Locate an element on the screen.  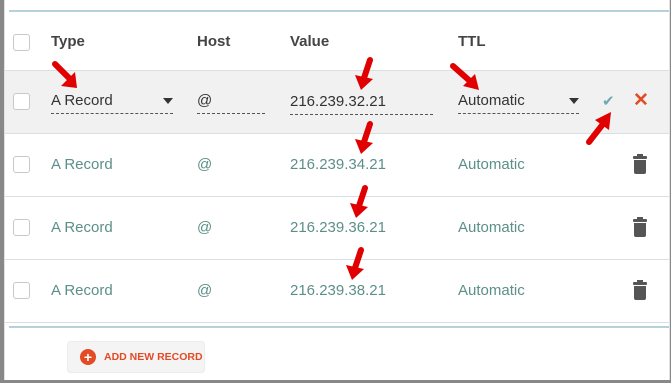
row-value: 216.239.34.21 is located at coordinates (338, 165).